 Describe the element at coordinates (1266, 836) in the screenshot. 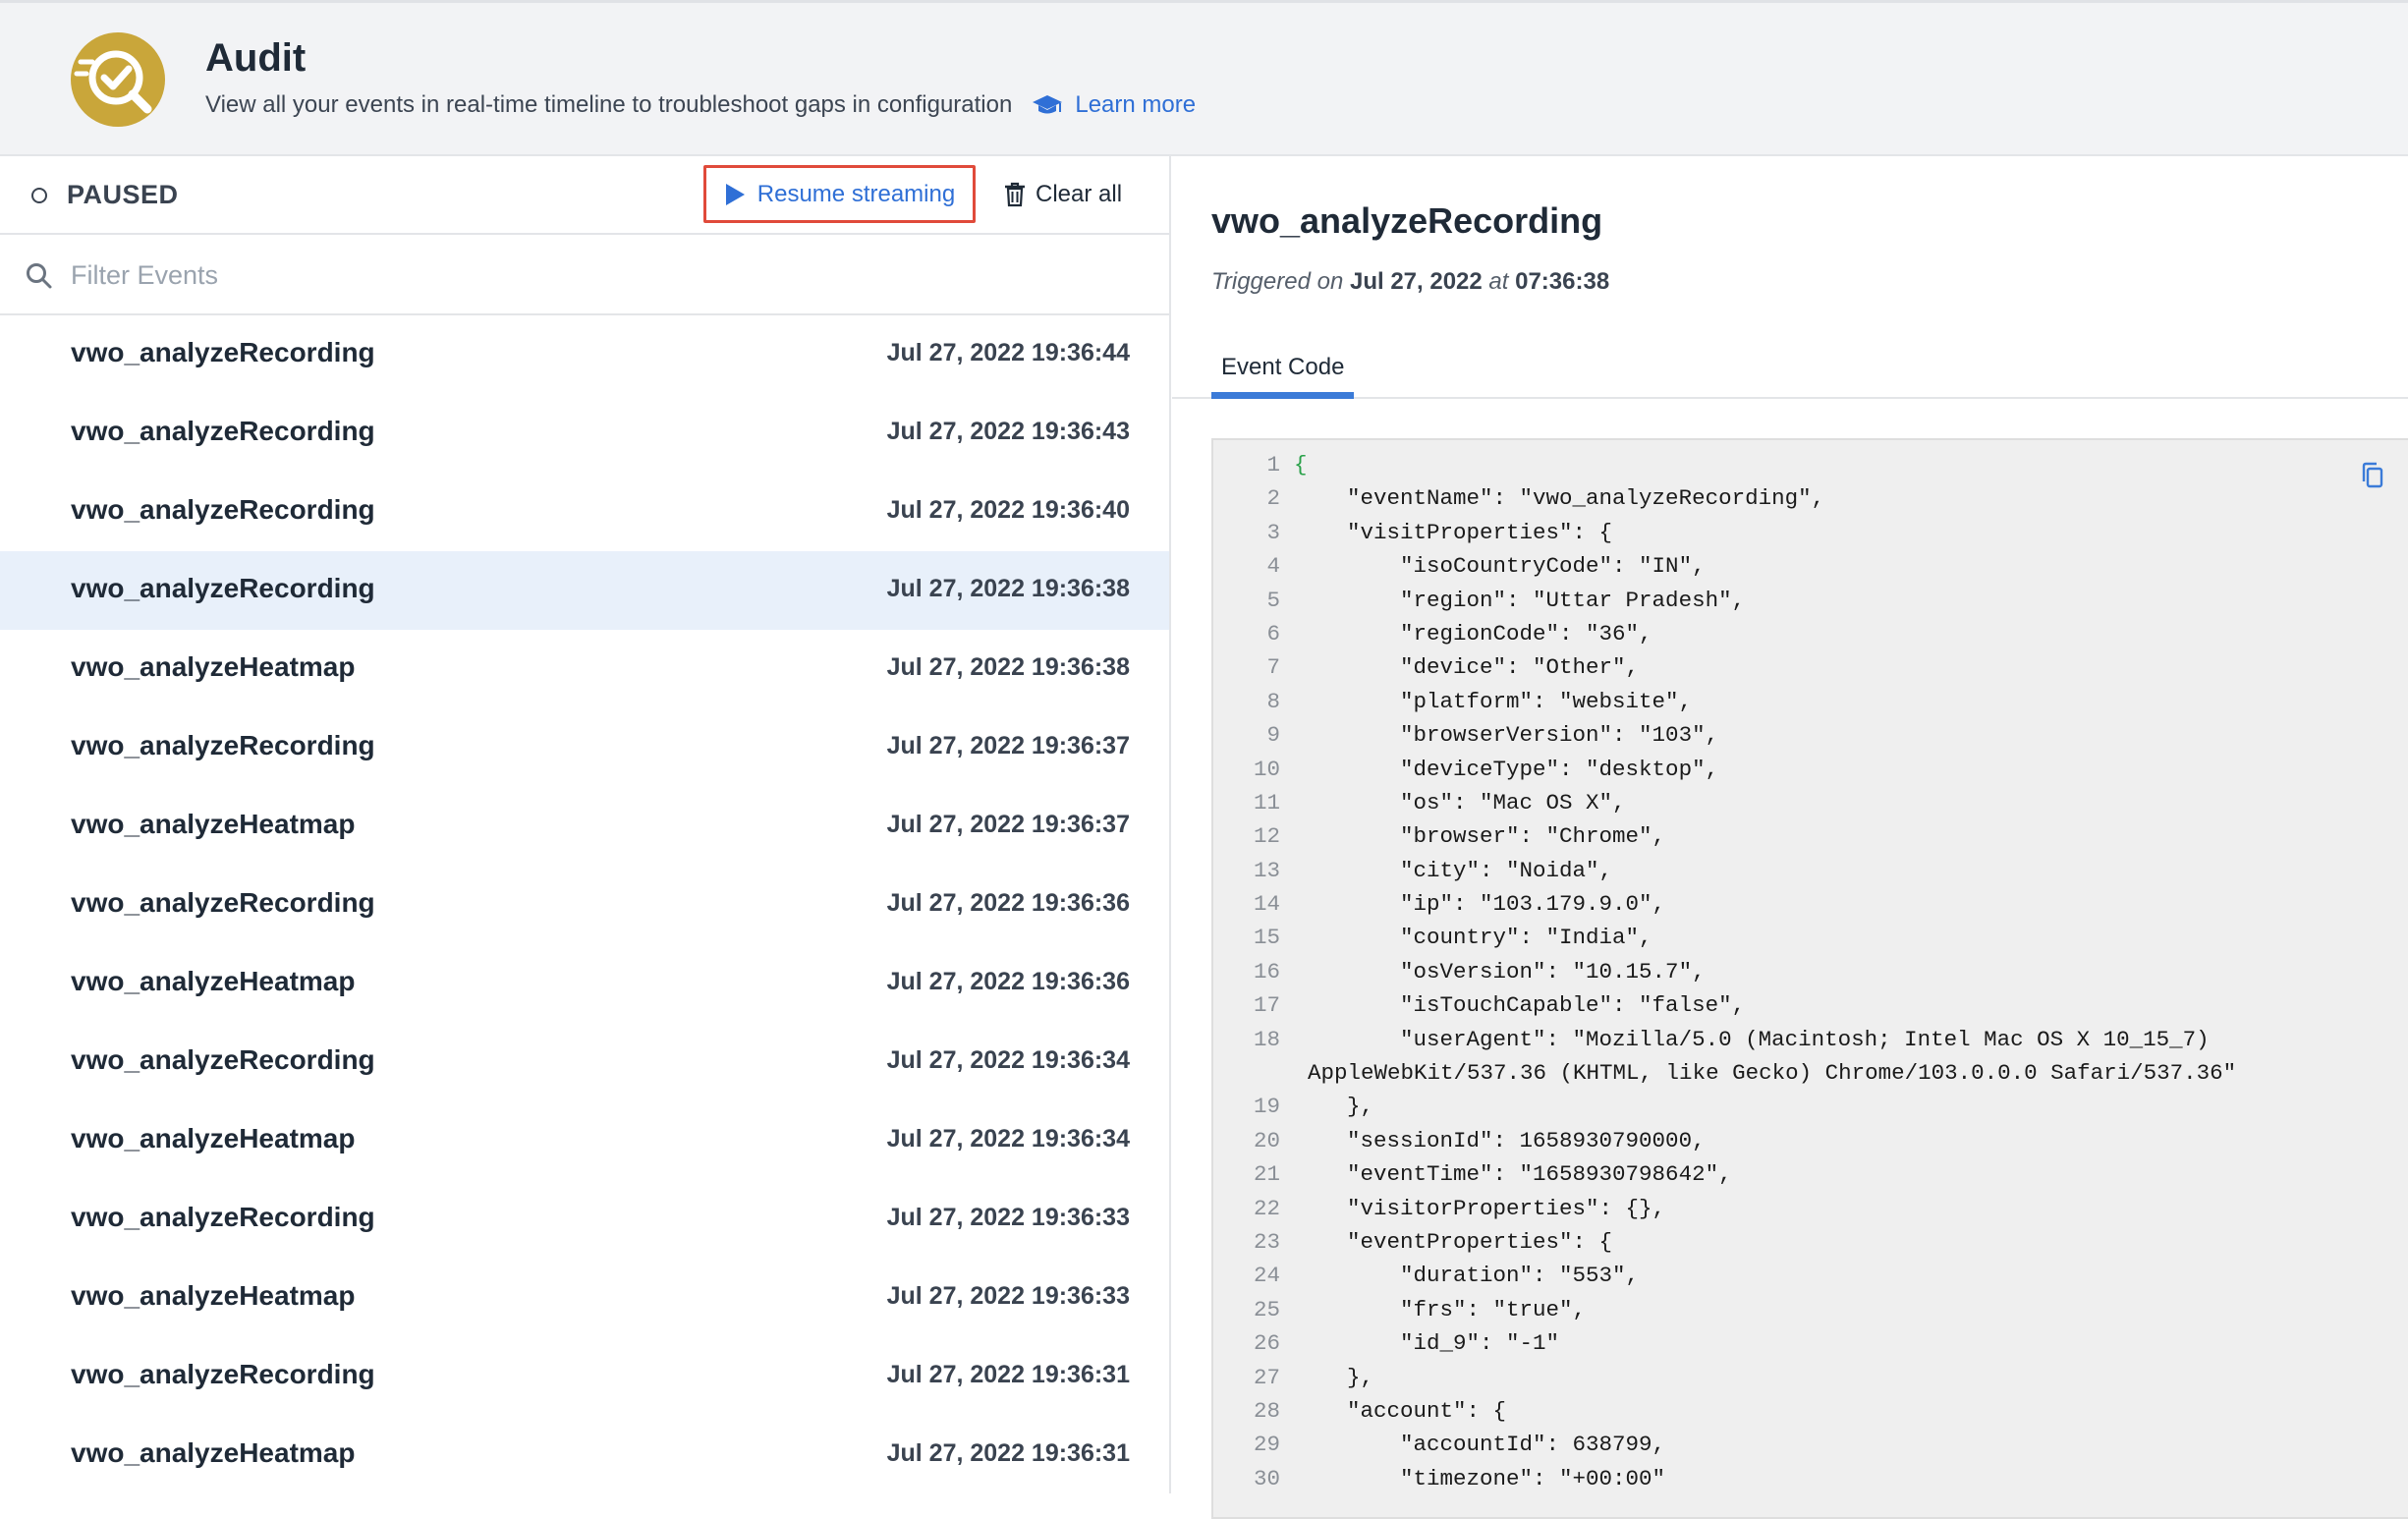

I see `line-number: 12` at that location.